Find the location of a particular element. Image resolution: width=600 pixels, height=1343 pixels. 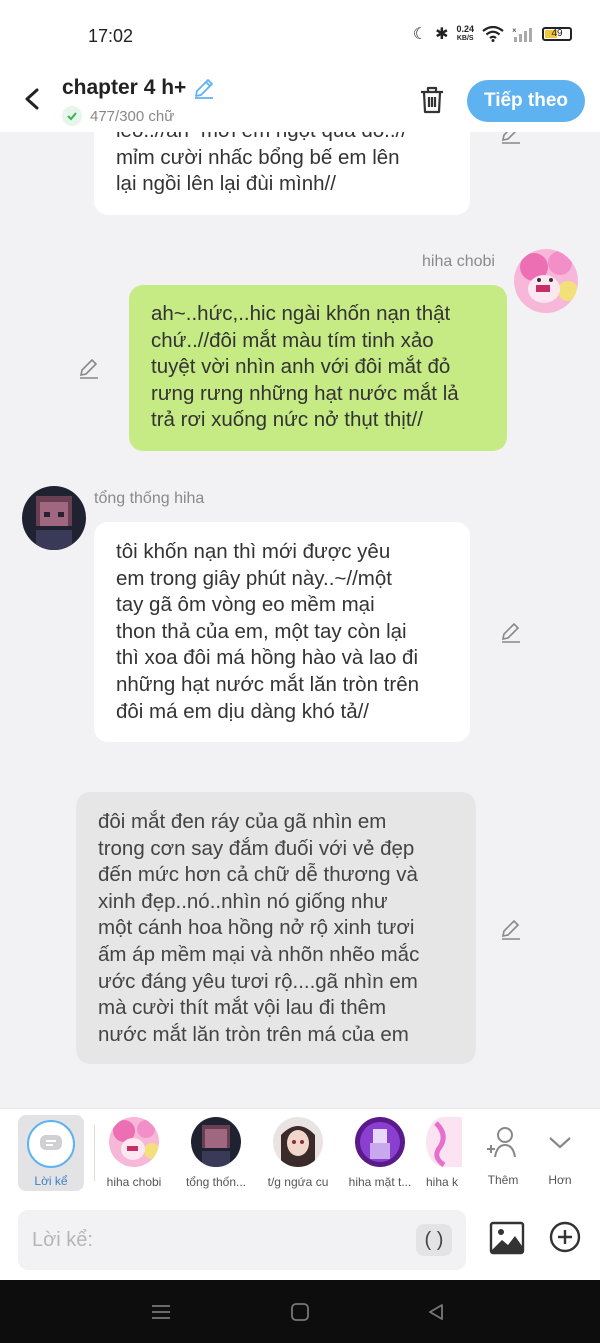

message-line: đôi mắt đen ráy của gã nhìn em is located at coordinates (242, 821).